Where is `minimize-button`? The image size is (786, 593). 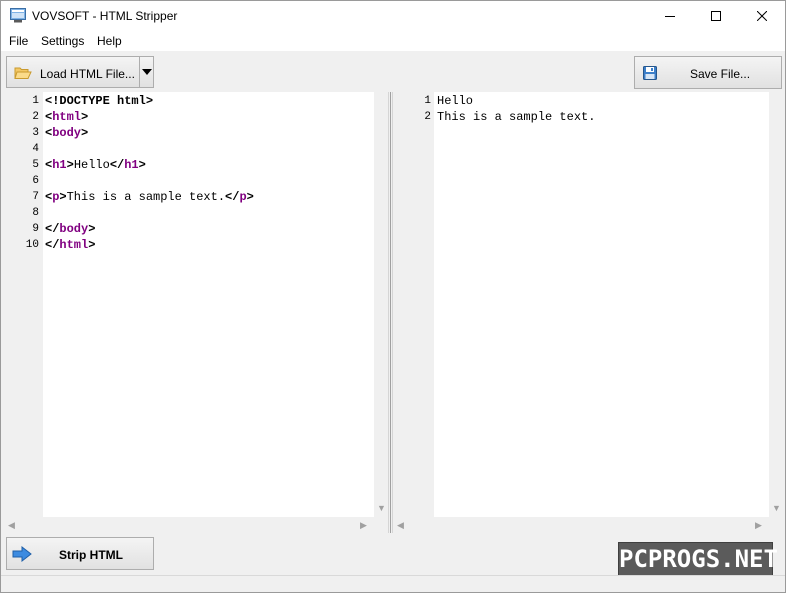 minimize-button is located at coordinates (670, 16).